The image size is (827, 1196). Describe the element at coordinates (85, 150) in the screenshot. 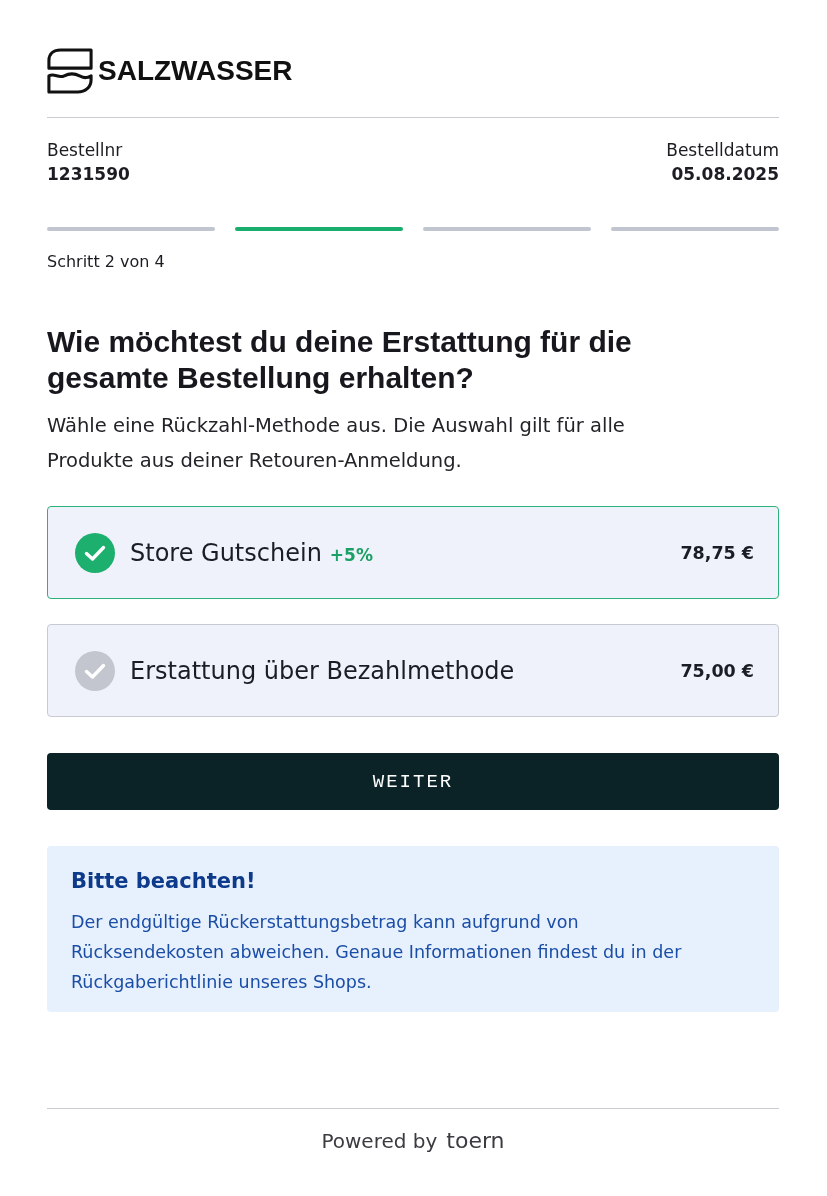

I see `order-number-label: Bestellnr` at that location.